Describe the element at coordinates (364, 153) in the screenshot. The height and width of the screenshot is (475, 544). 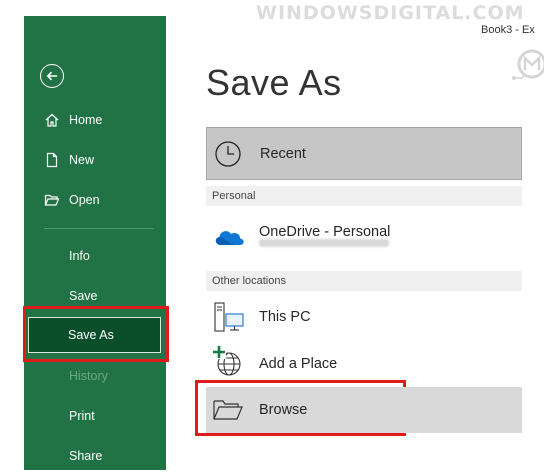
I see `location-recent: Recent` at that location.